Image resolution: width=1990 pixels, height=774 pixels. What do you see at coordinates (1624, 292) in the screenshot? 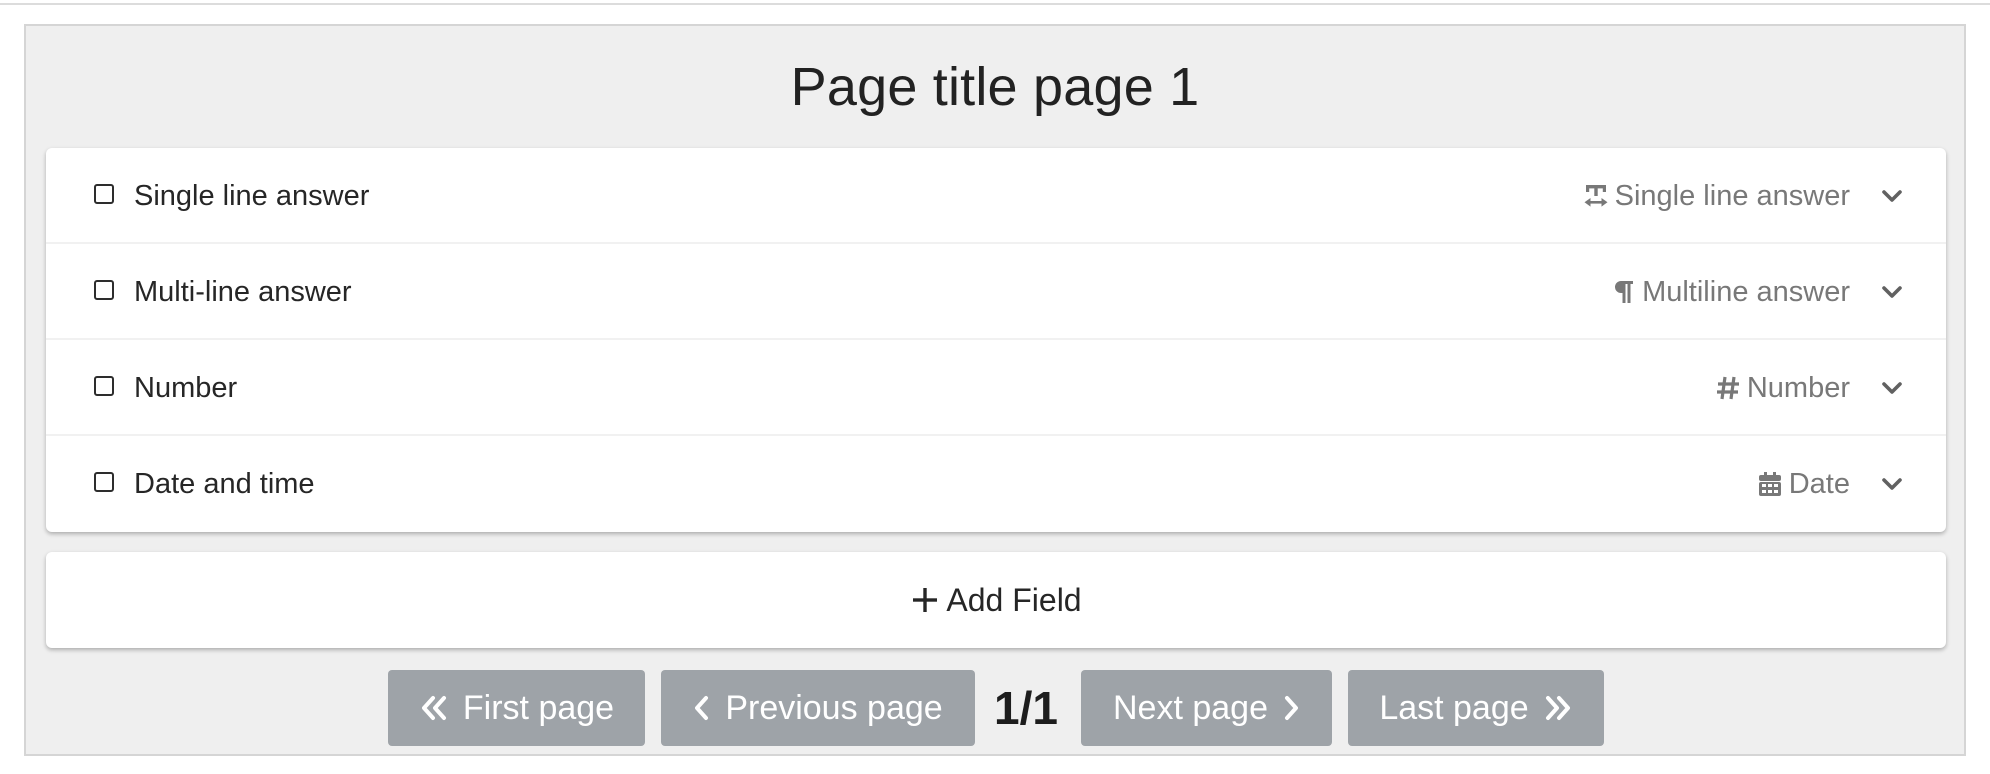
I see `paragraph-icon` at bounding box center [1624, 292].